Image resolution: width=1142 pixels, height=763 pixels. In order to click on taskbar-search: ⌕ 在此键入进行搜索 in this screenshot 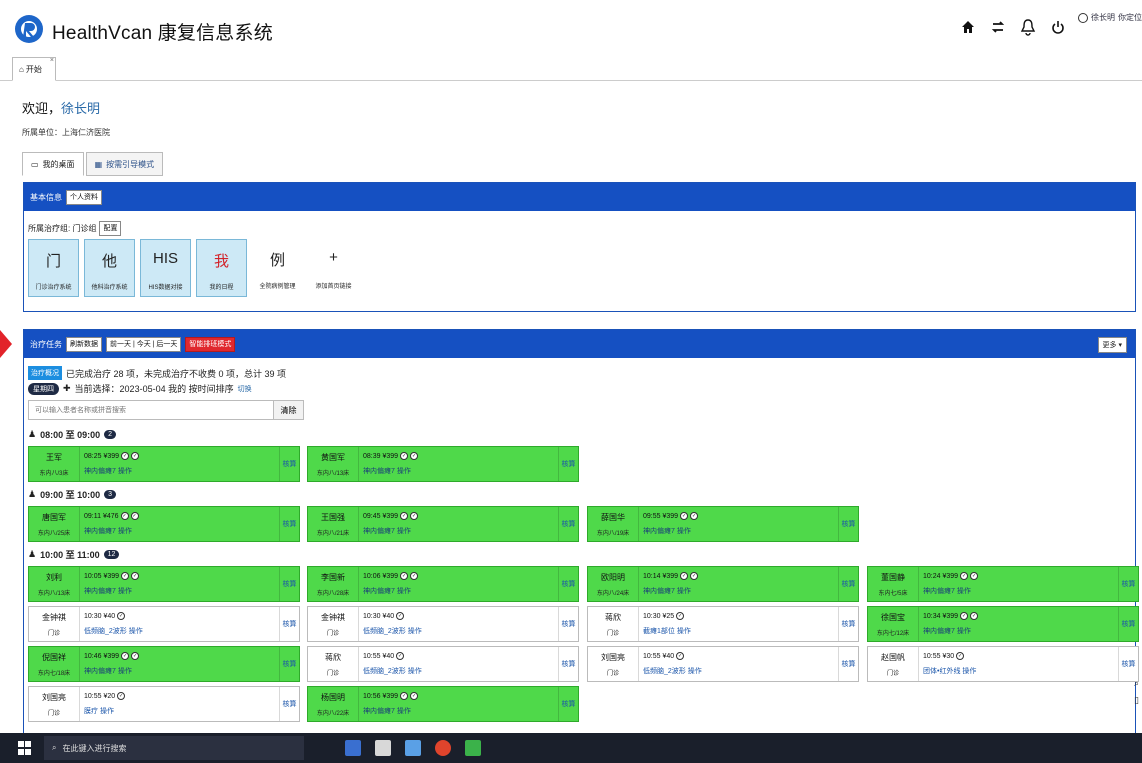, I will do `click(174, 748)`.